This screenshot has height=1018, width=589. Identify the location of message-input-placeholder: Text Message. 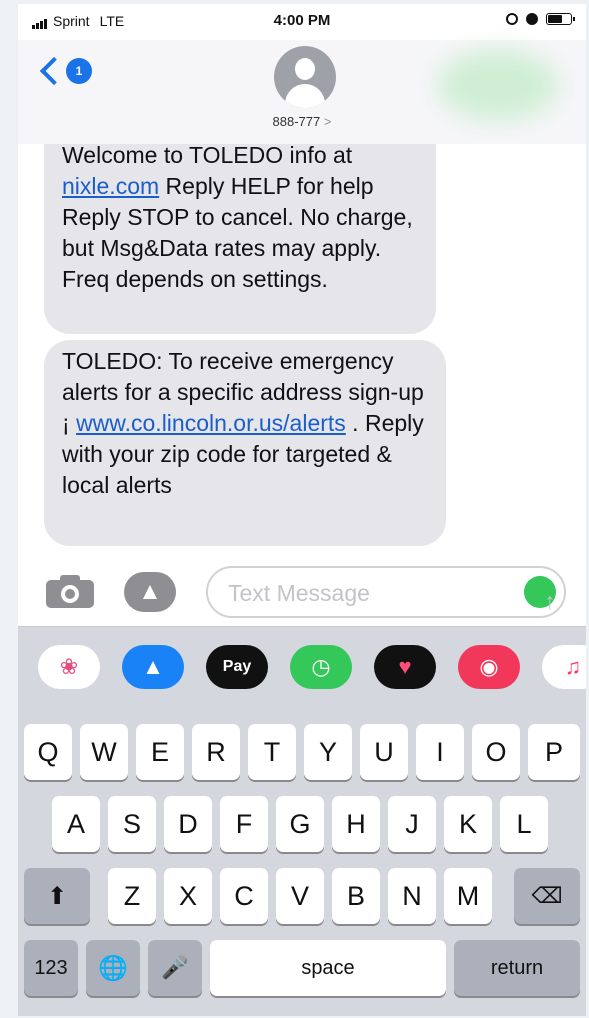
(299, 593).